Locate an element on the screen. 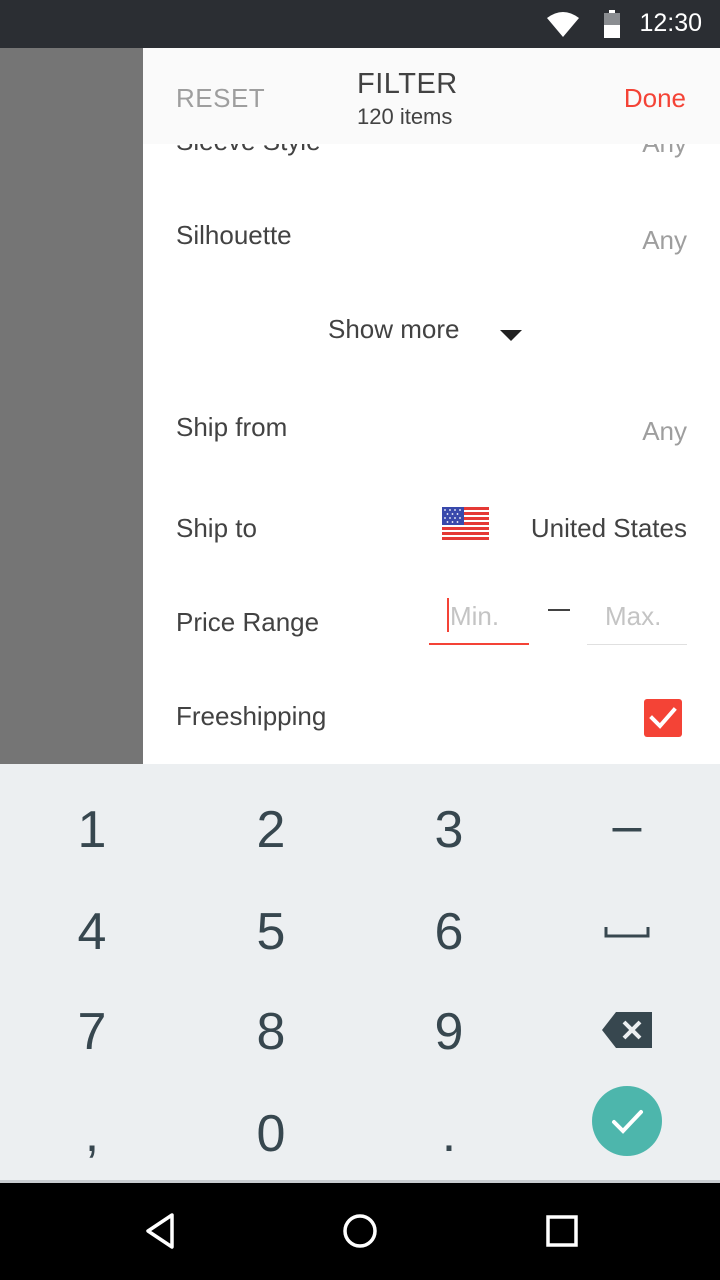 This screenshot has height=1280, width=720. backspace-icon is located at coordinates (627, 1030).